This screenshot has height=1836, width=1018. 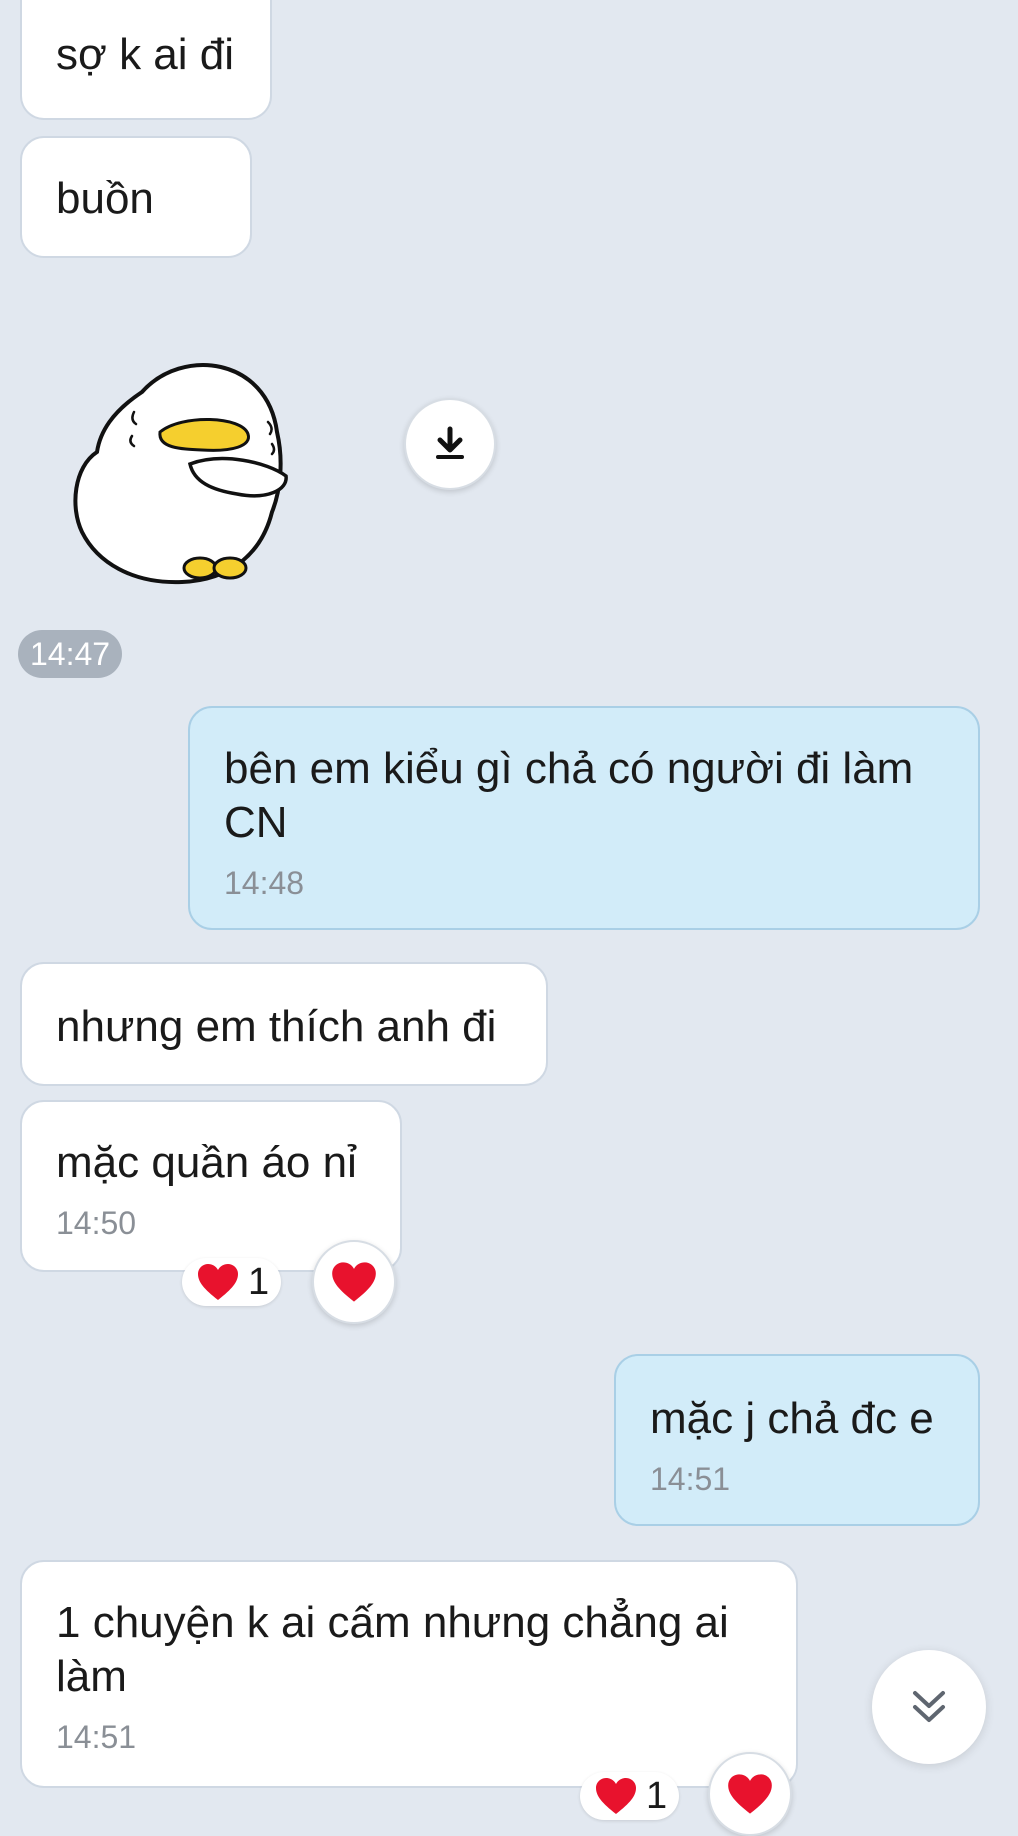 I want to click on download-button, so click(x=450, y=444).